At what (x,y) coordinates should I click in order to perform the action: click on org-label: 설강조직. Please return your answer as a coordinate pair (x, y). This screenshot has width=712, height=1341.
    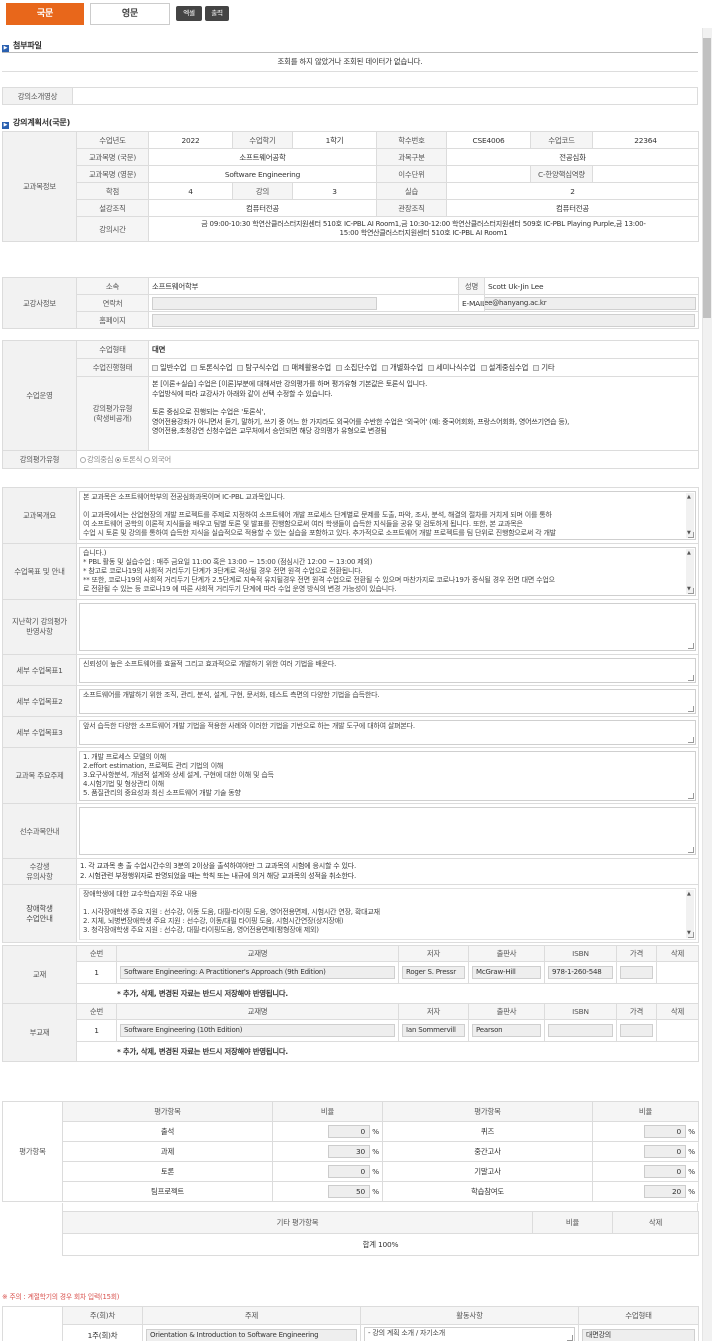
    Looking at the image, I should click on (112, 208).